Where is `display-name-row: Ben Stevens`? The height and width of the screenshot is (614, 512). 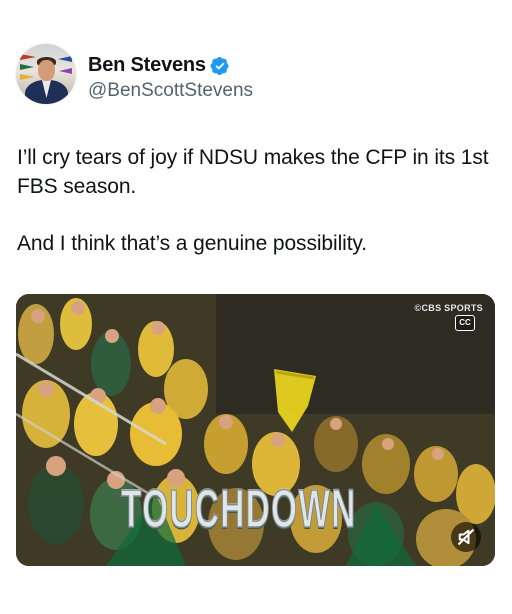 display-name-row: Ben Stevens is located at coordinates (170, 65).